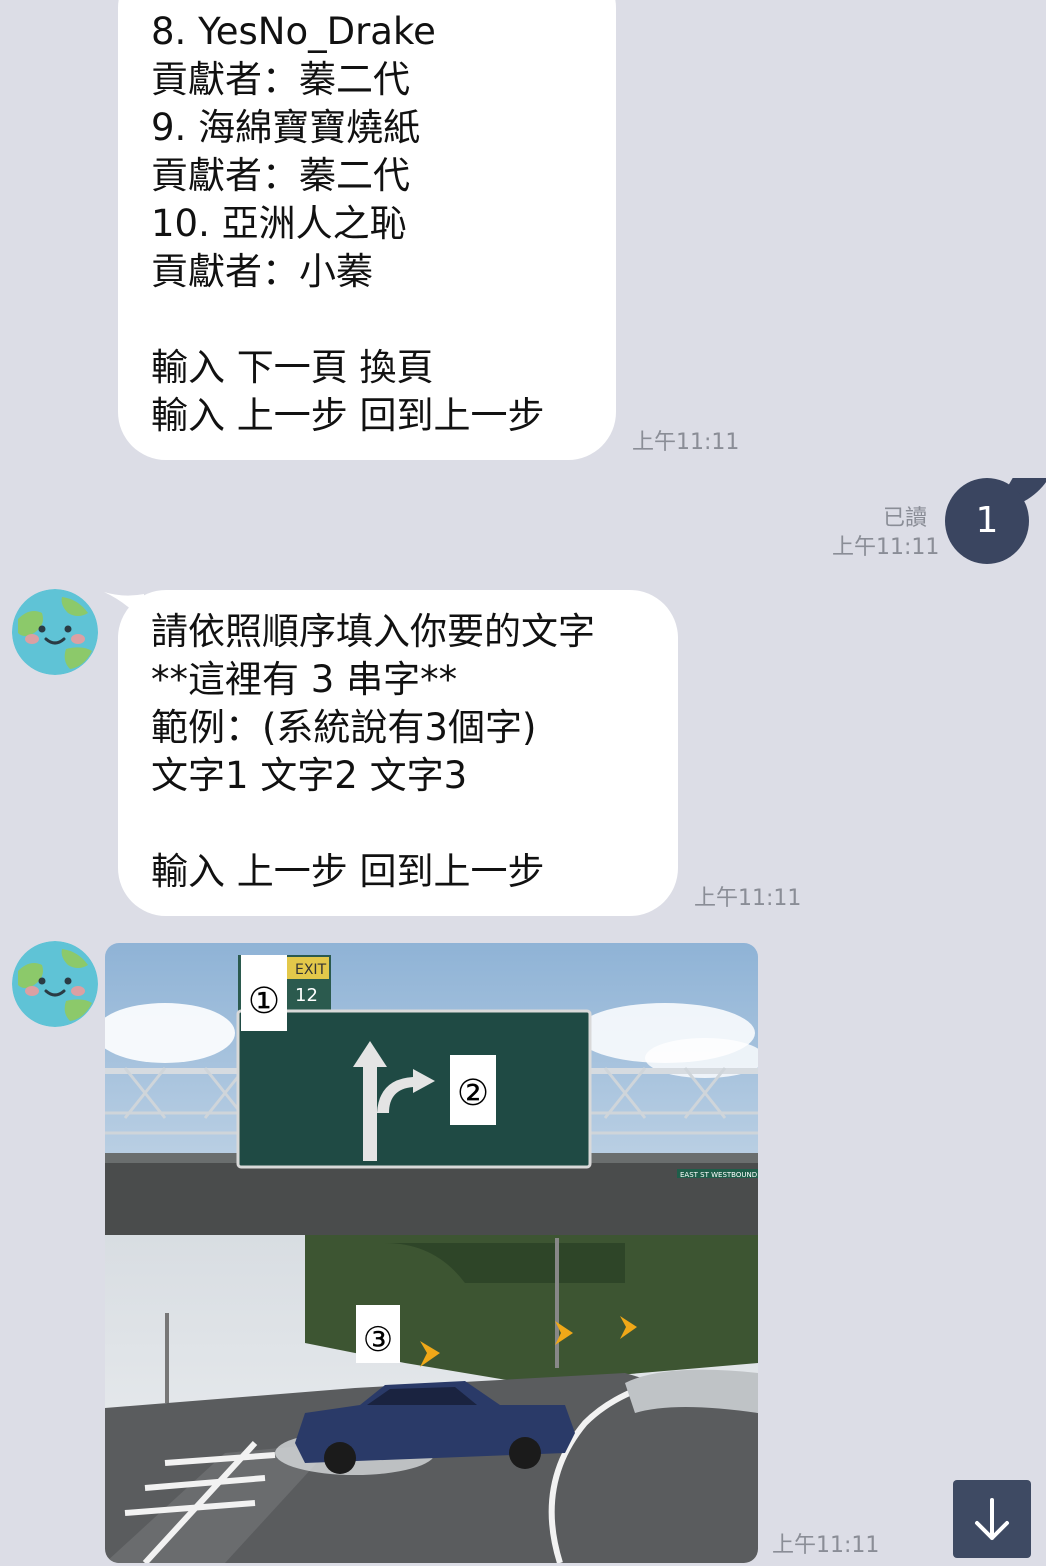 This screenshot has width=1046, height=1566. Describe the element at coordinates (344, 727) in the screenshot. I see `message-line: 範例：(系統說有3個字)` at that location.